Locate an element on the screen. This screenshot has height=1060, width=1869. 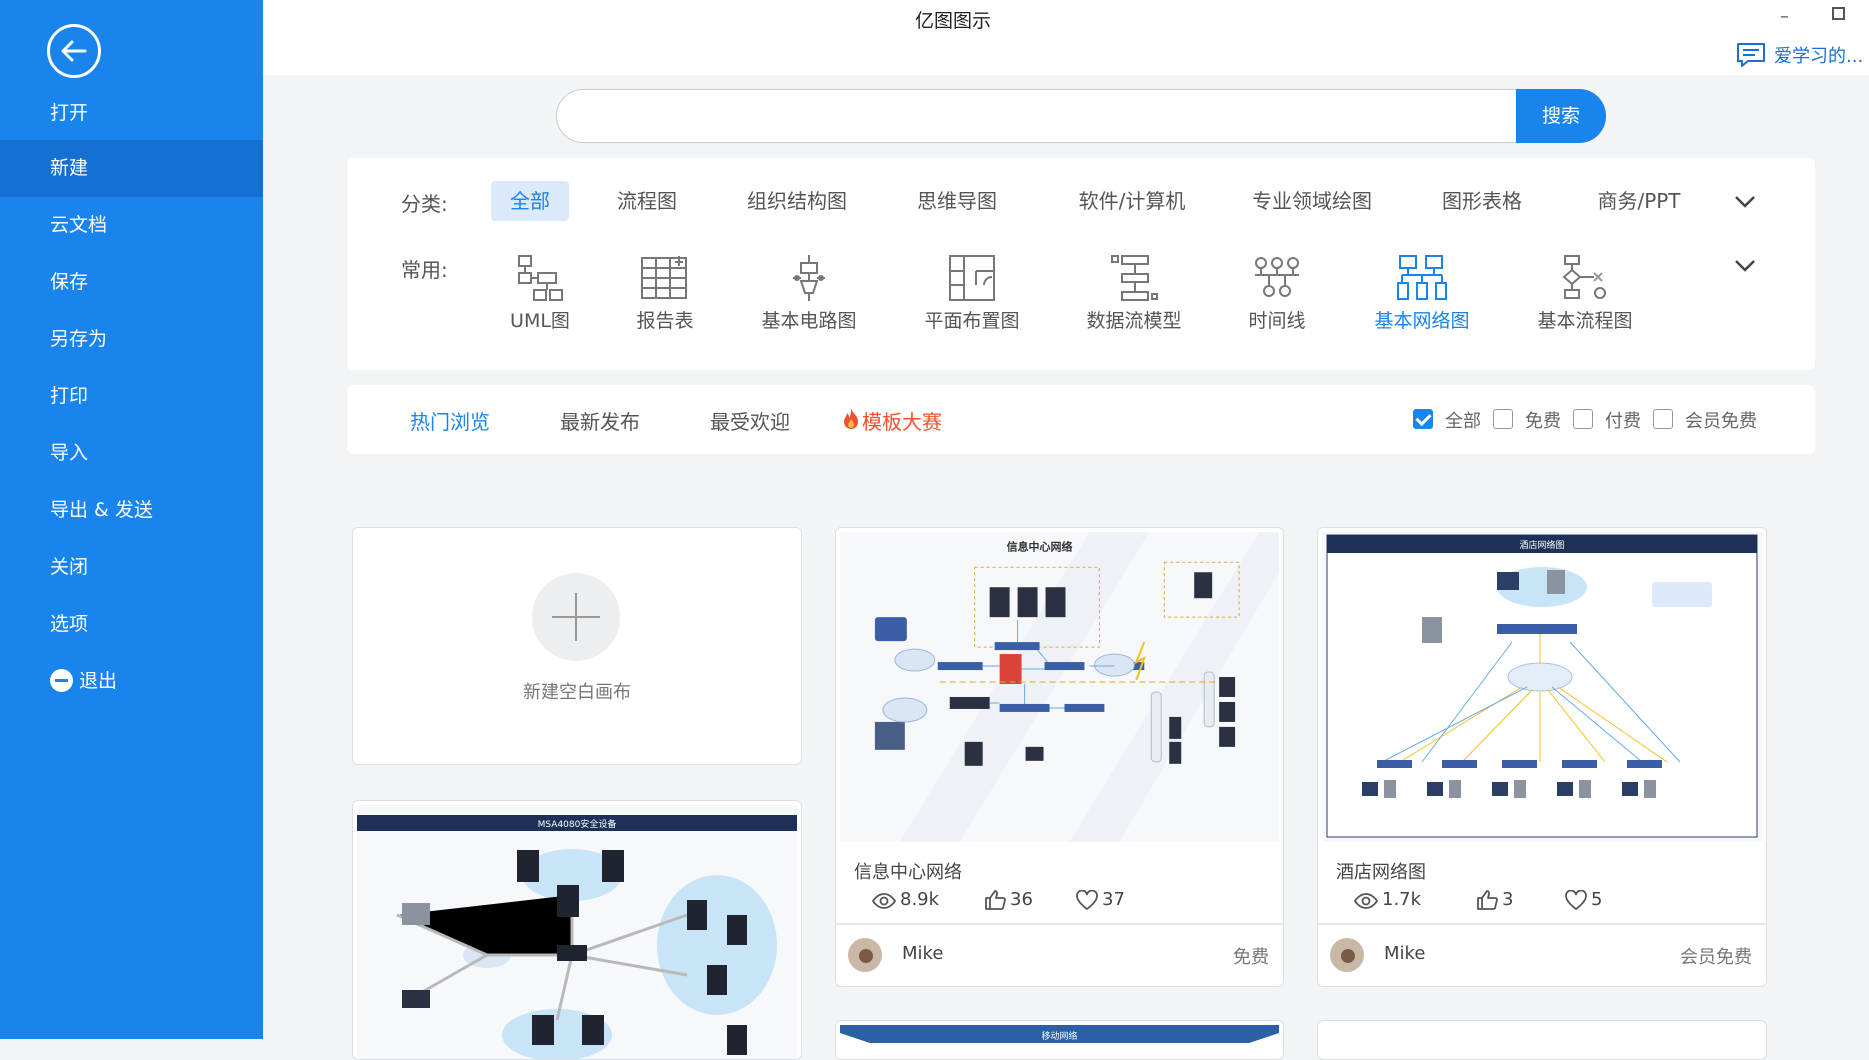
template-card: 酒店网络图 酒店网络图 1.7k 3 5 Mike 会员免费 is located at coordinates (1542, 757).